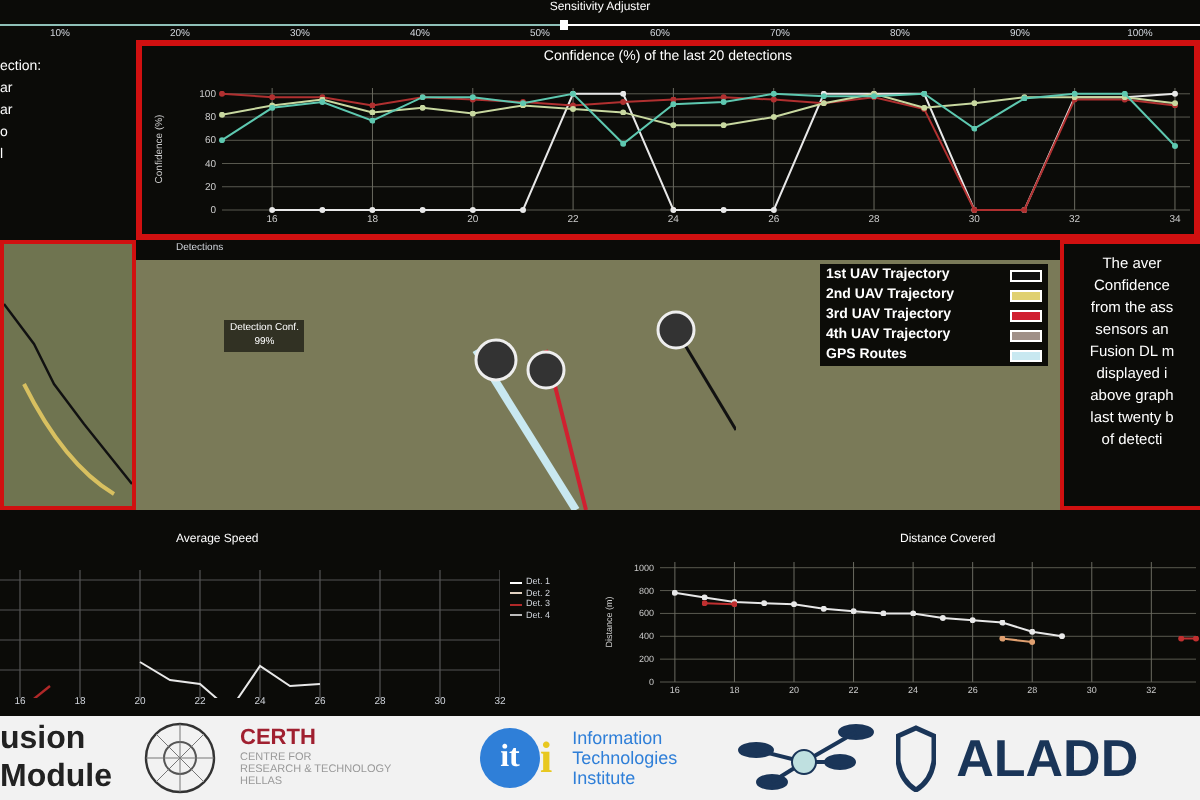  What do you see at coordinates (516, 758) in the screenshot?
I see `institute-logo: it i` at bounding box center [516, 758].